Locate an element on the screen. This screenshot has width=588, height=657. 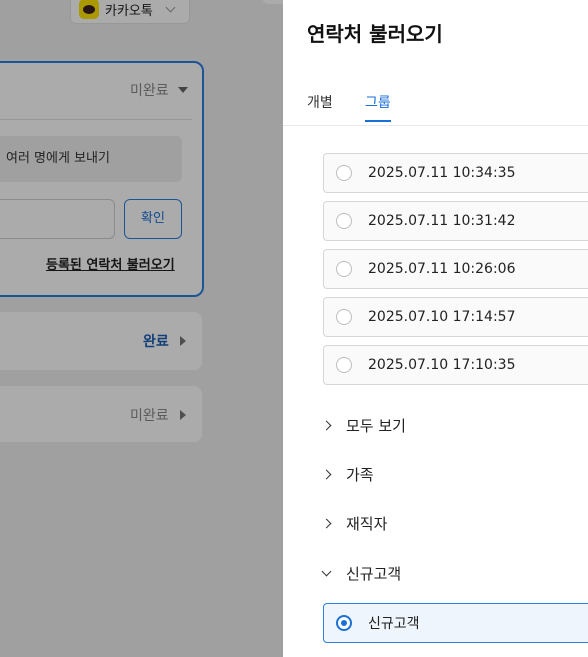
history-label: 2025.07.11 10:31:42 is located at coordinates (442, 221).